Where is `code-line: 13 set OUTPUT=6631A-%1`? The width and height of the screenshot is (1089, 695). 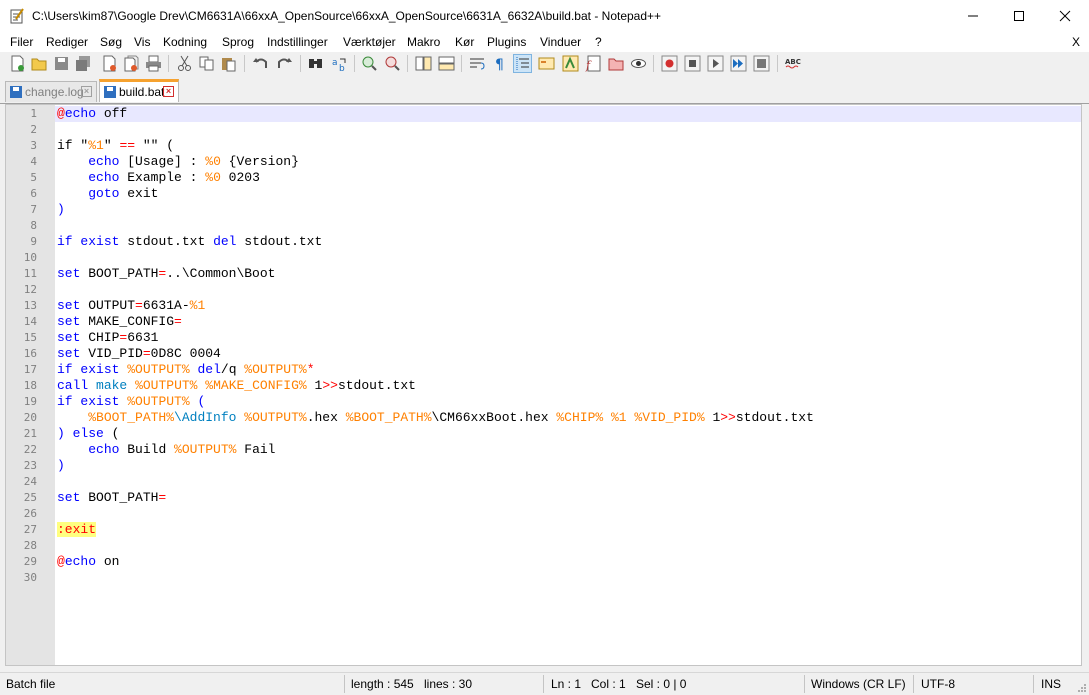
code-line: 13 set OUTPUT=6631A-%1 is located at coordinates (543, 306).